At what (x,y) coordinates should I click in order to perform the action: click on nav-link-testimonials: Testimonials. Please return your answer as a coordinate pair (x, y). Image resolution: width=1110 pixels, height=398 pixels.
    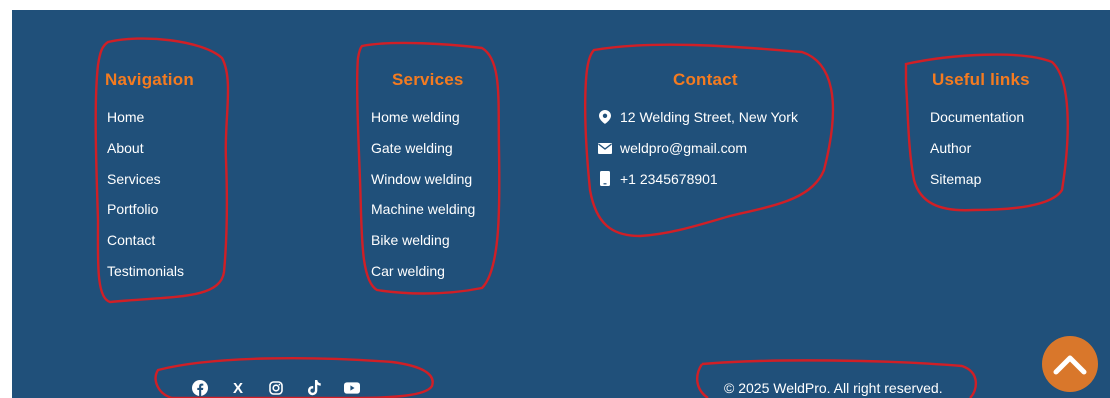
    Looking at the image, I should click on (149, 271).